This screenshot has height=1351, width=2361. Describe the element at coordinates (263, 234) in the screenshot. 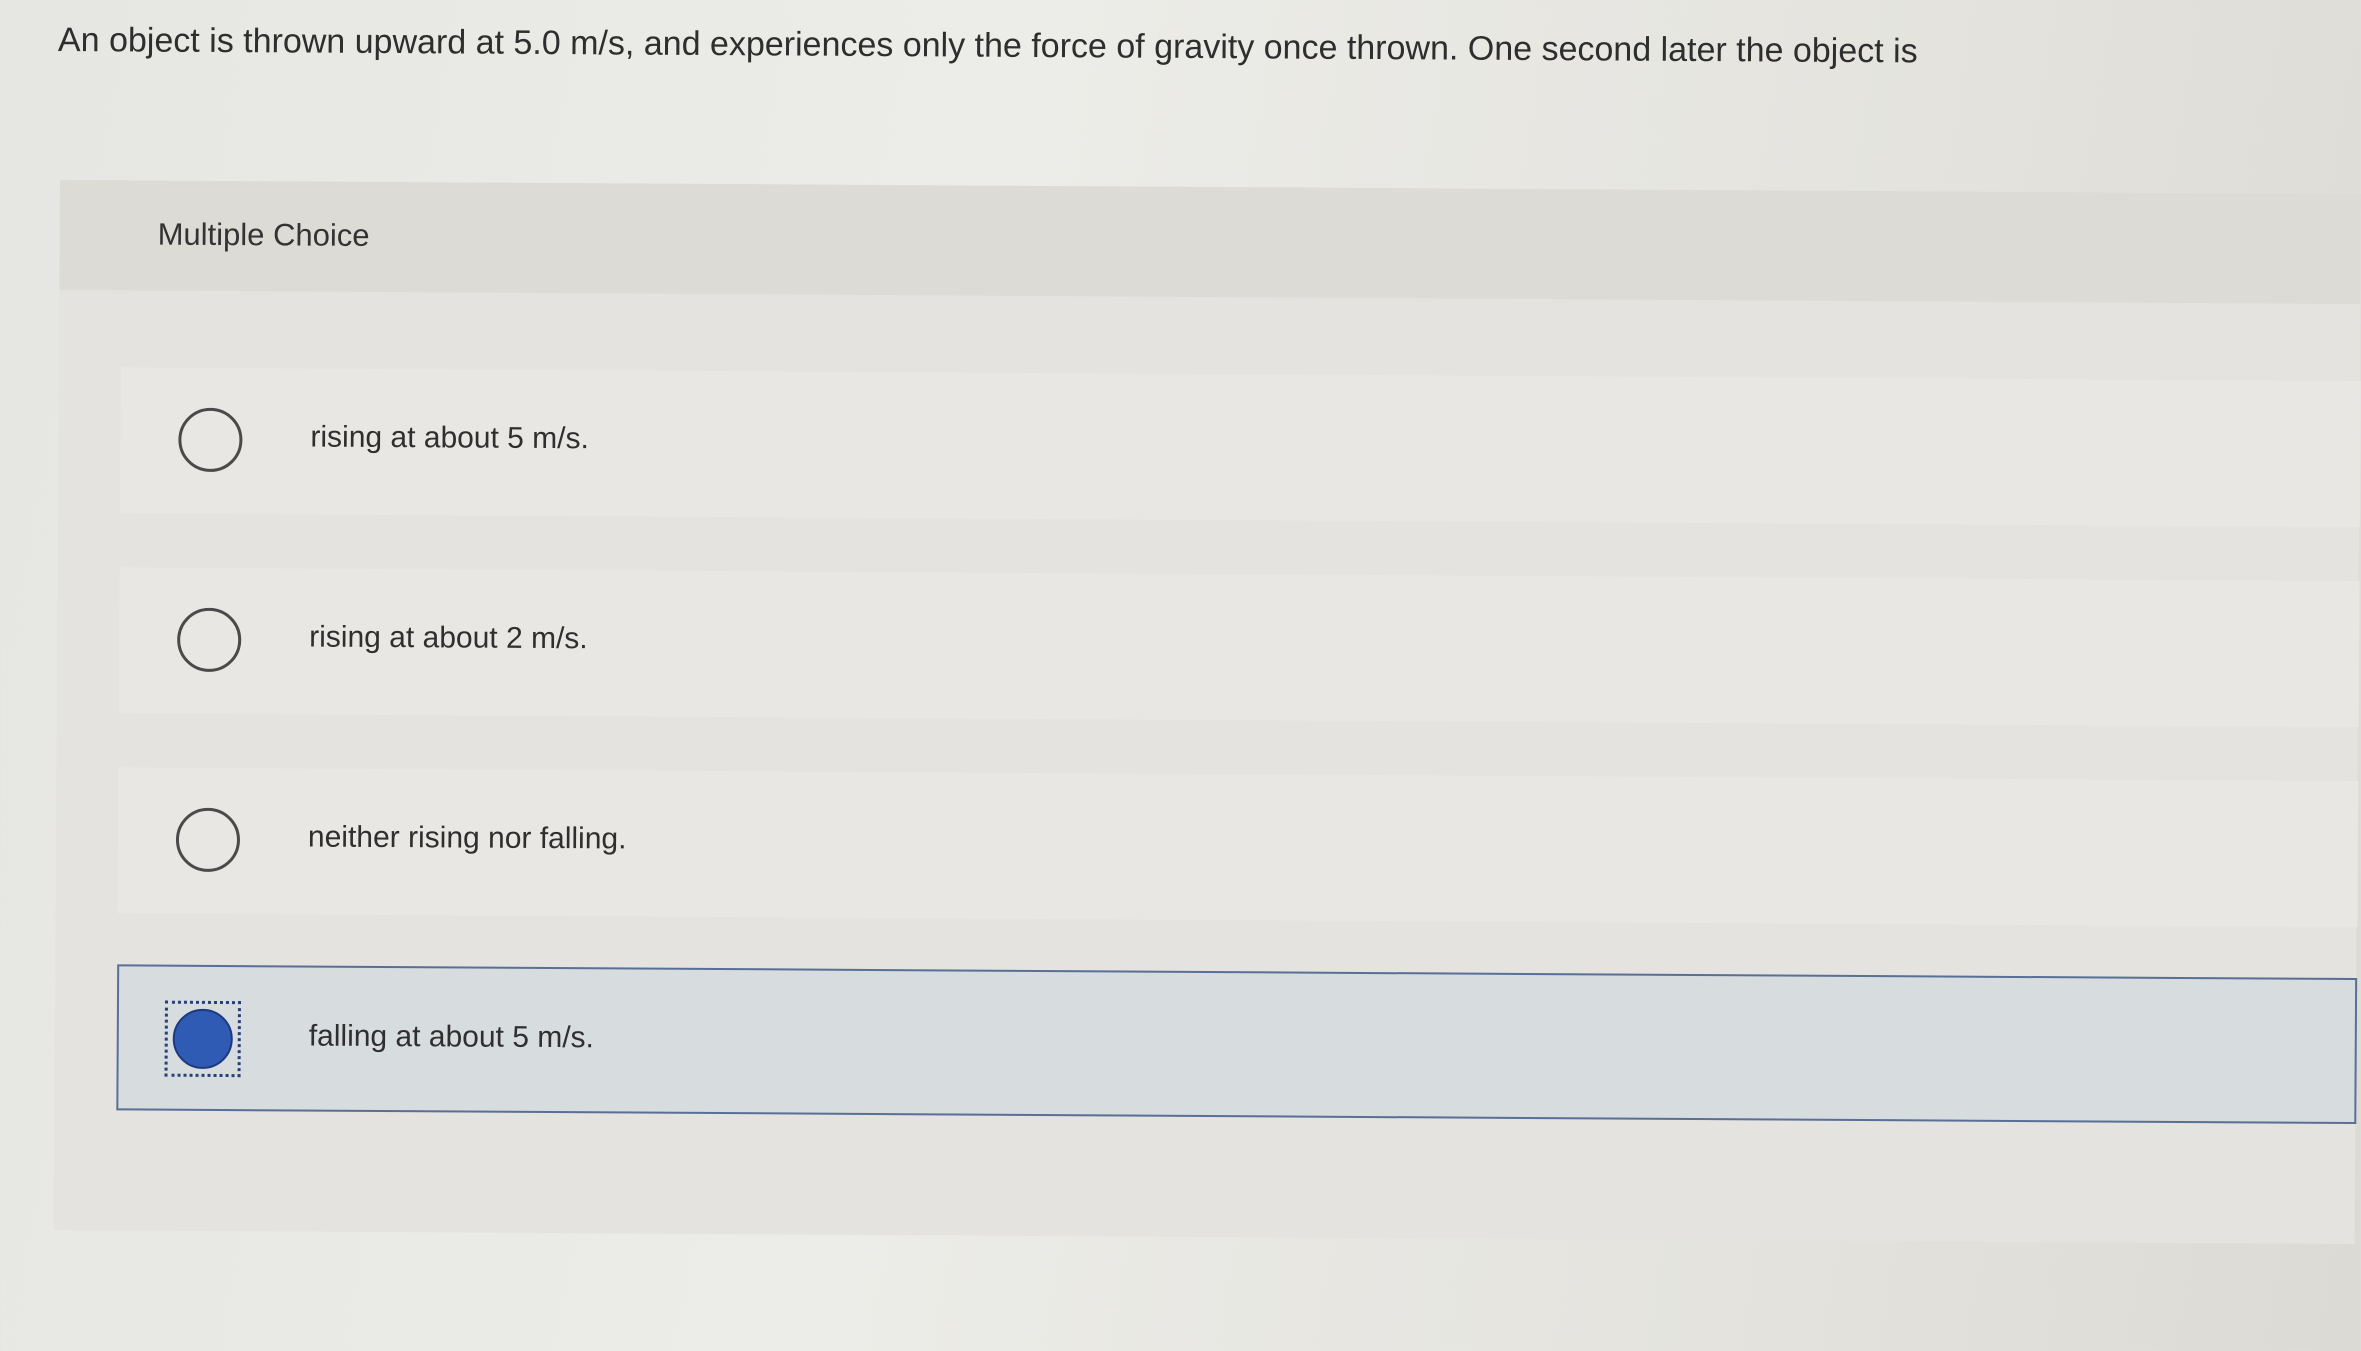

I see `panel-title: Multiple Choice` at that location.